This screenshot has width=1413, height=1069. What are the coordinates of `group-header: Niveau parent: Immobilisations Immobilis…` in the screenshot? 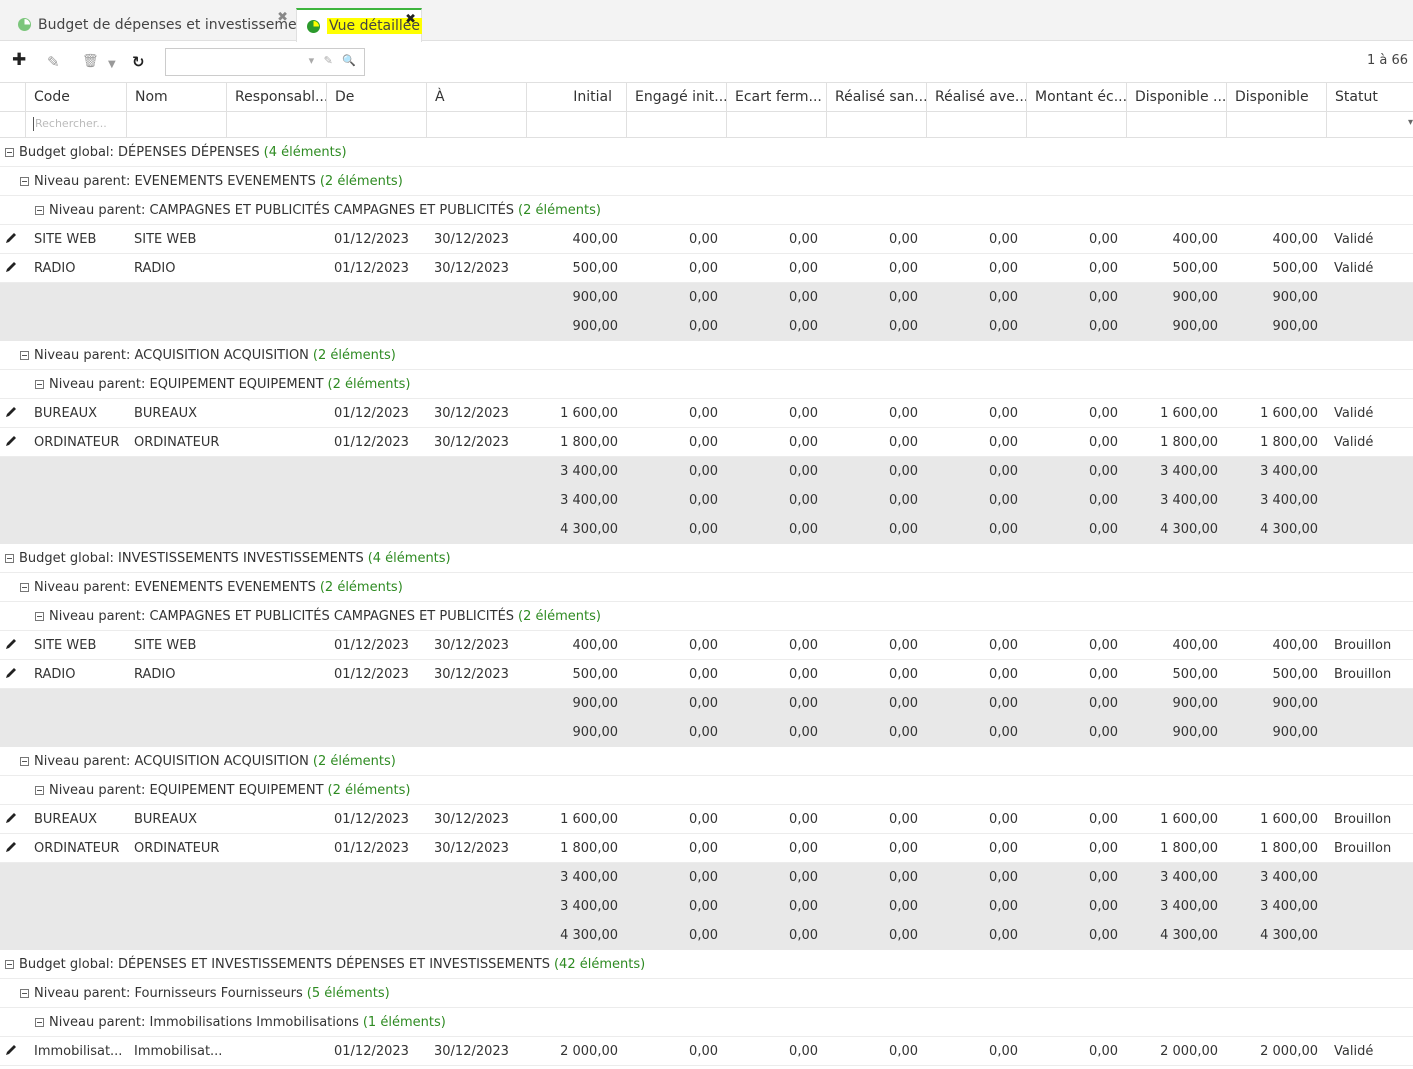 It's located at (240, 1022).